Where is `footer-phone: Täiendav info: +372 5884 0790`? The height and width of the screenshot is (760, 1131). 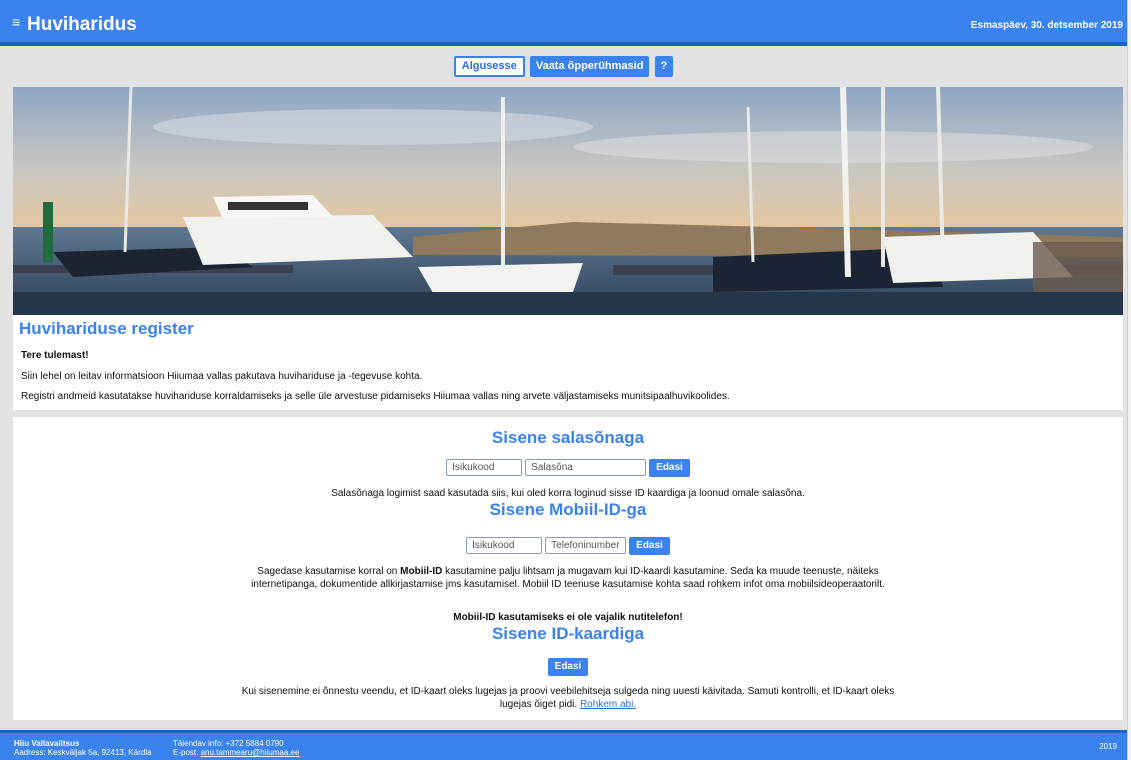 footer-phone: Täiendav info: +372 5884 0790 is located at coordinates (228, 743).